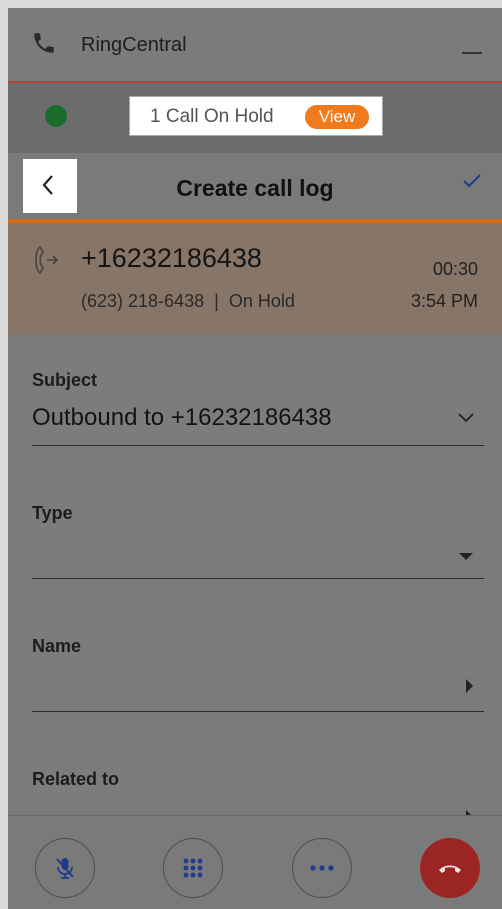 This screenshot has height=909, width=502. What do you see at coordinates (444, 301) in the screenshot?
I see `call-time: 3:54 PM` at bounding box center [444, 301].